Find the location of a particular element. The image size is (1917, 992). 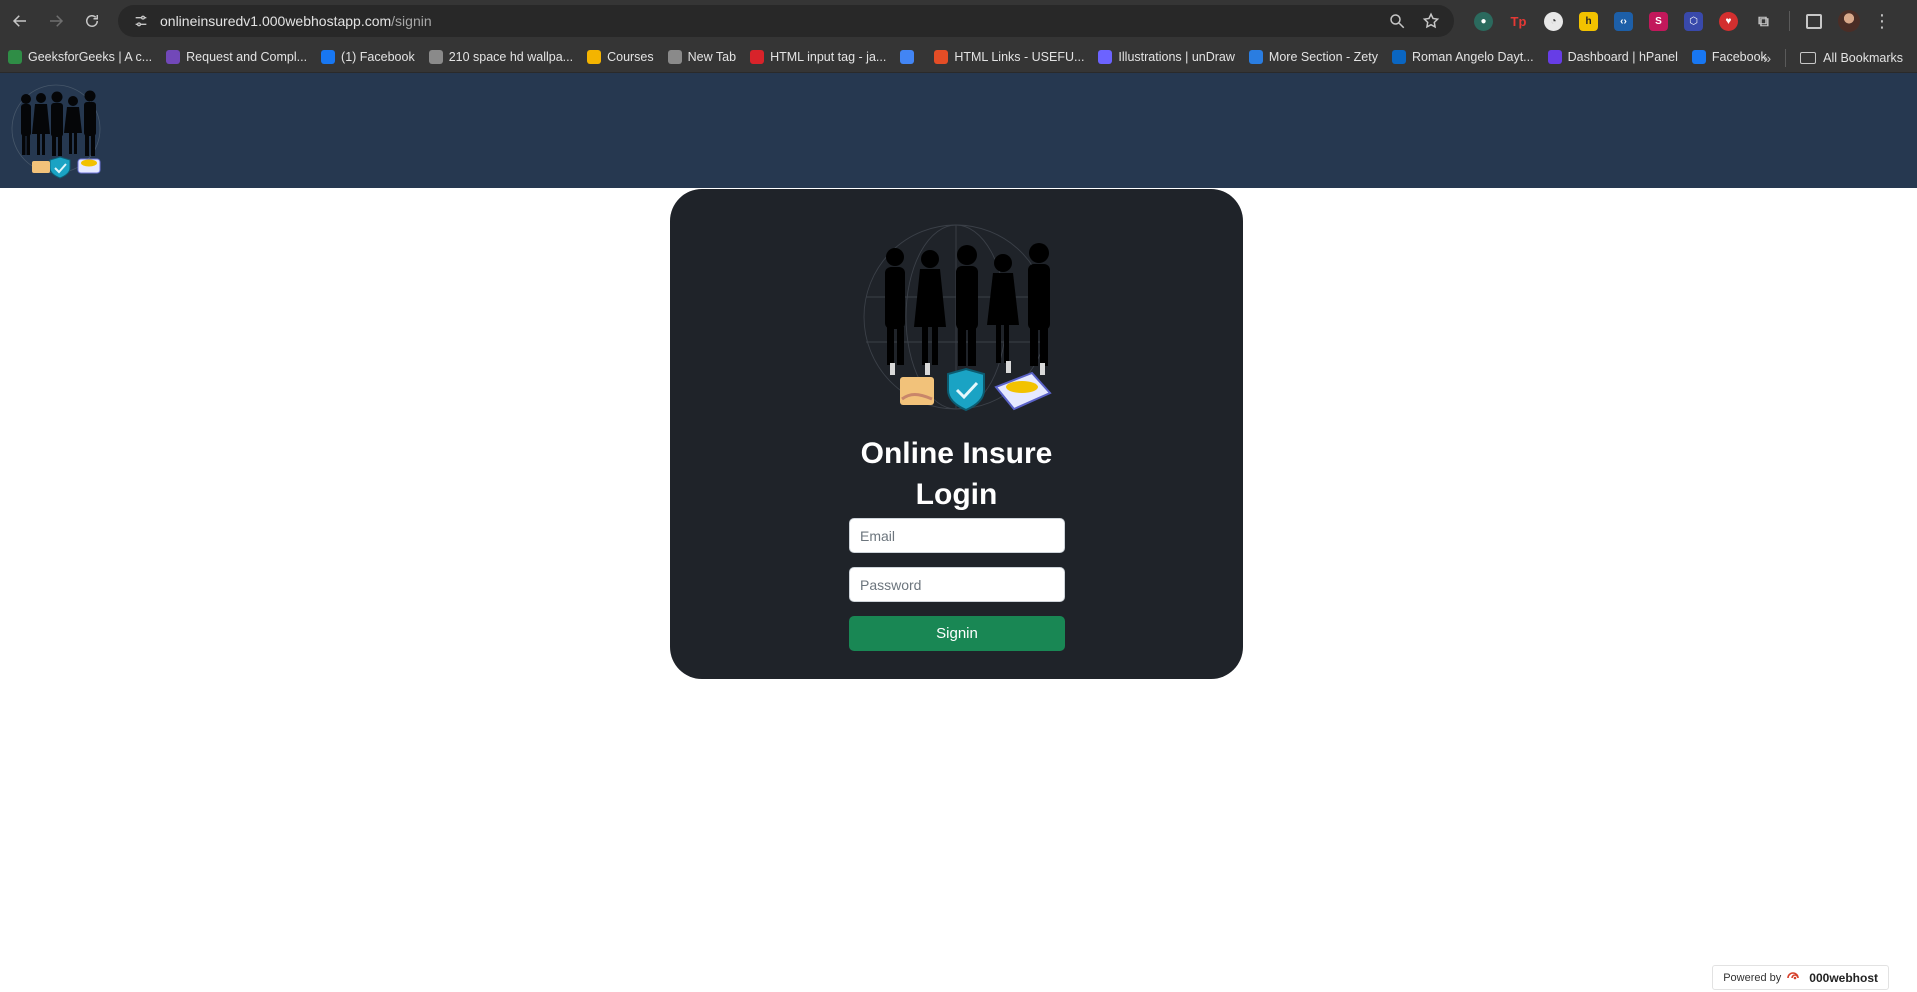

back-button is located at coordinates (20, 21).